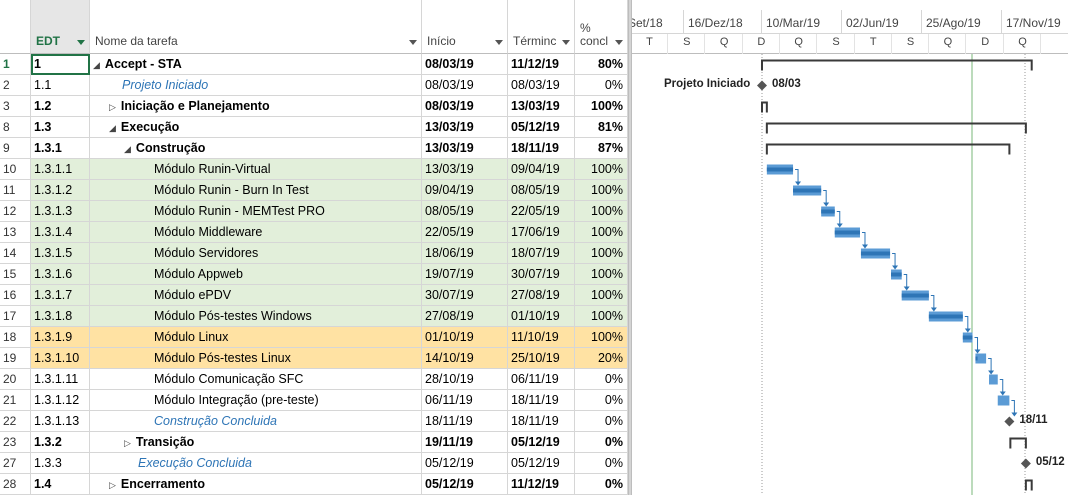 The height and width of the screenshot is (495, 1068). Describe the element at coordinates (60, 106) in the screenshot. I see `edt-cell: 1.2` at that location.